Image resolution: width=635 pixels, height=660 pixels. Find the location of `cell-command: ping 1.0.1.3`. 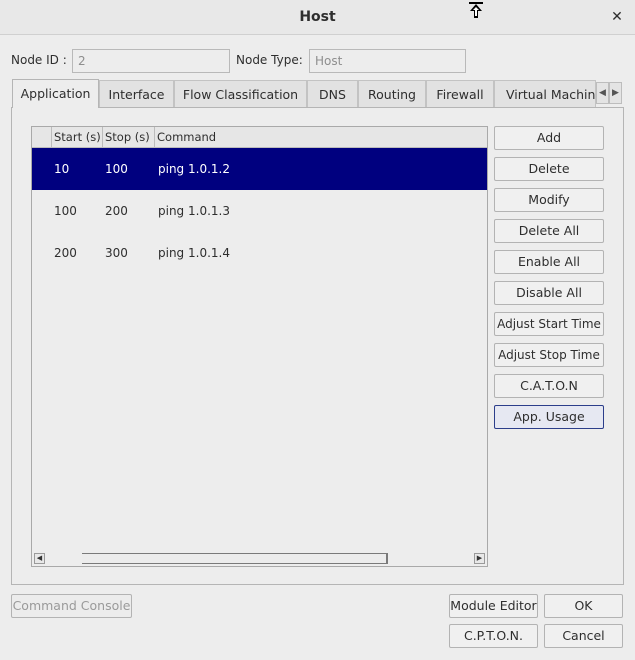

cell-command: ping 1.0.1.3 is located at coordinates (194, 211).